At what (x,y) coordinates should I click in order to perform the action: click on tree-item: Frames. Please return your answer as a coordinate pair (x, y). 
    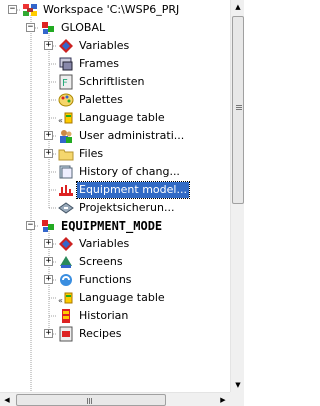
    Looking at the image, I should click on (99, 64).